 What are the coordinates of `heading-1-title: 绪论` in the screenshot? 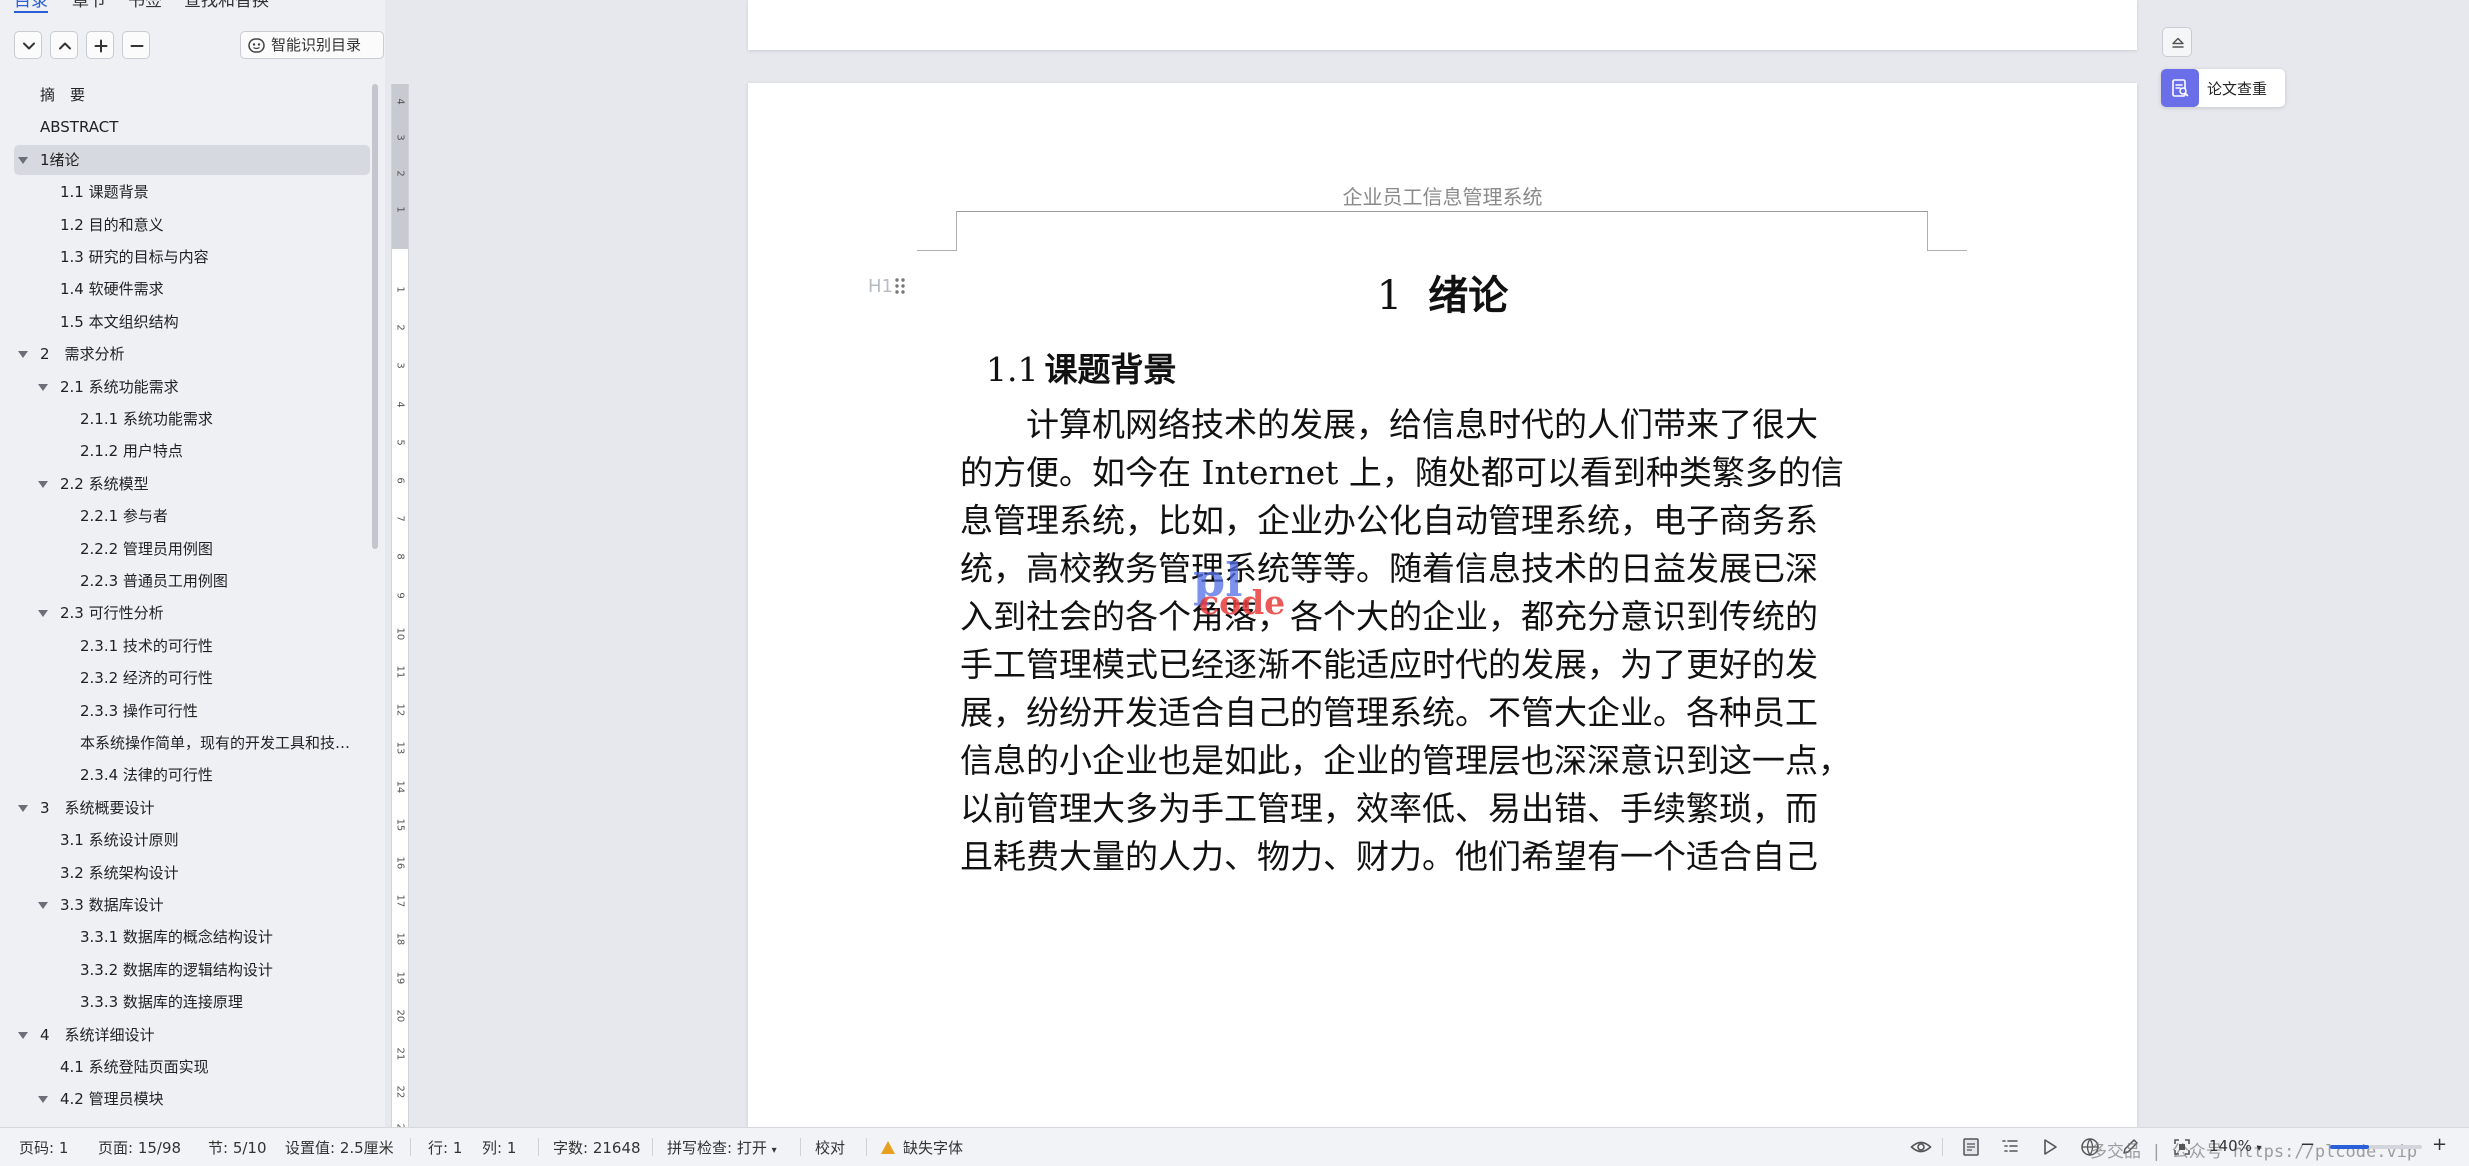 It's located at (1468, 296).